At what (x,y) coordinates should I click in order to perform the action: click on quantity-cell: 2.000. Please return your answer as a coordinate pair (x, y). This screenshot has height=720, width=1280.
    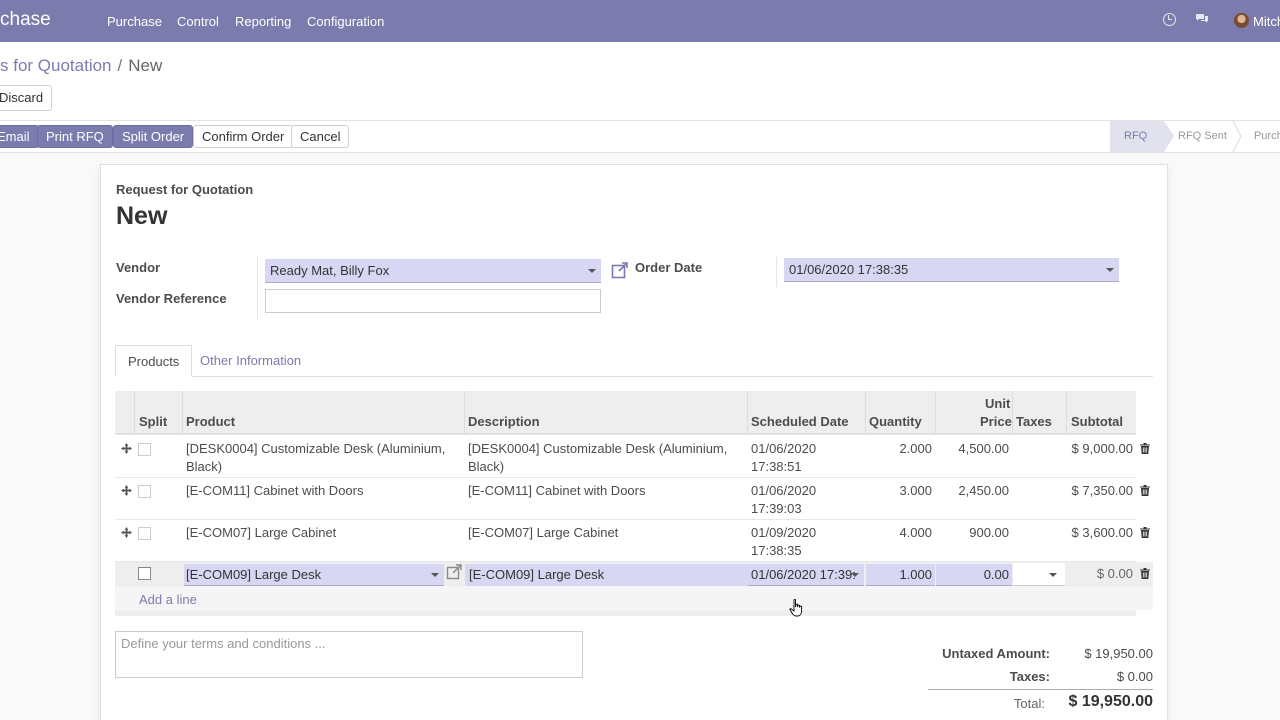
    Looking at the image, I should click on (915, 448).